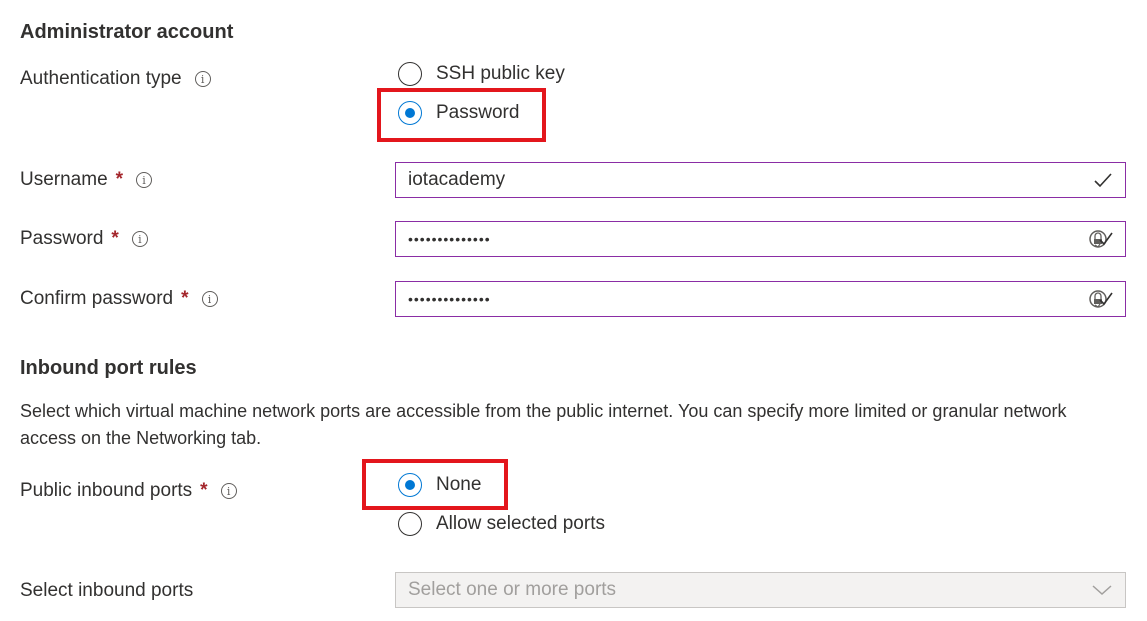 This screenshot has width=1147, height=621. Describe the element at coordinates (64, 179) in the screenshot. I see `username-label-text: Username` at that location.